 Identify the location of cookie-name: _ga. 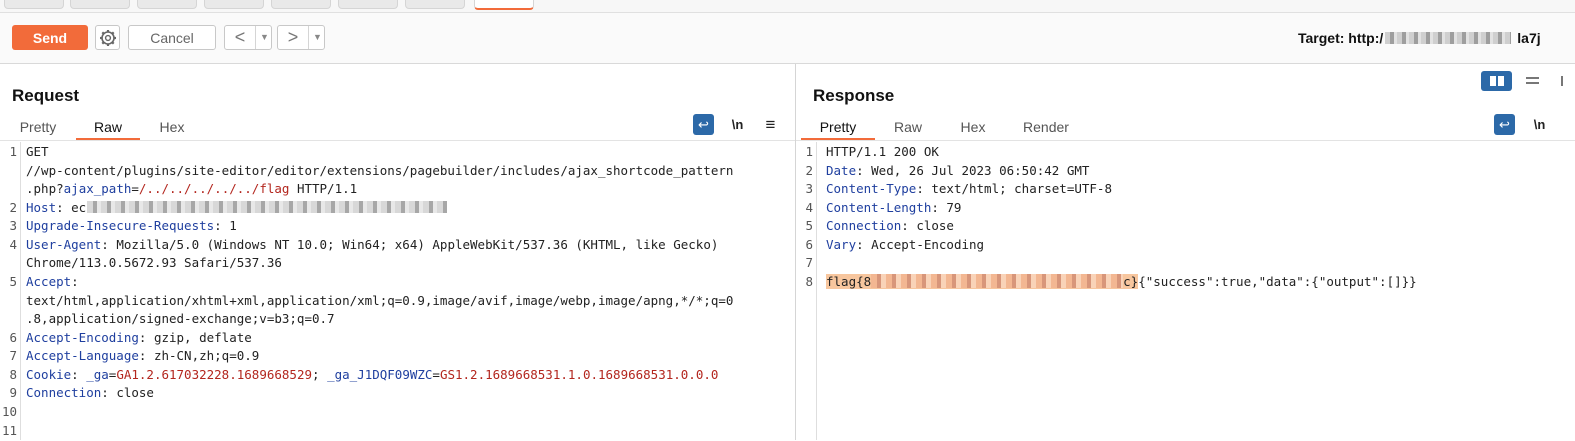
(97, 374).